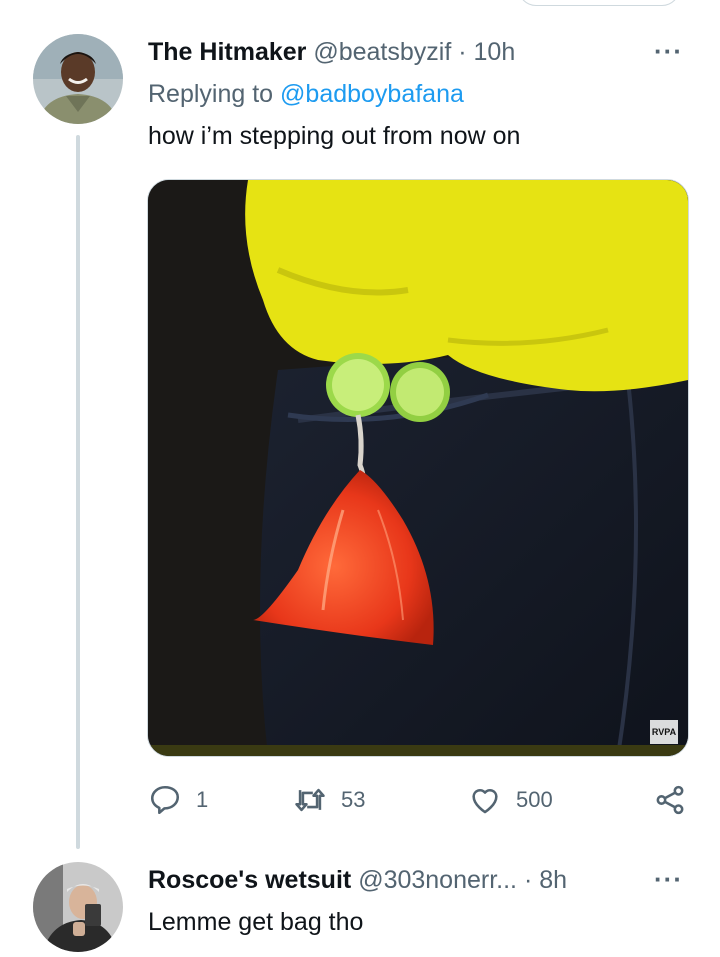 The width and height of the screenshot is (720, 957). What do you see at coordinates (534, 799) in the screenshot?
I see `like-count: 500` at bounding box center [534, 799].